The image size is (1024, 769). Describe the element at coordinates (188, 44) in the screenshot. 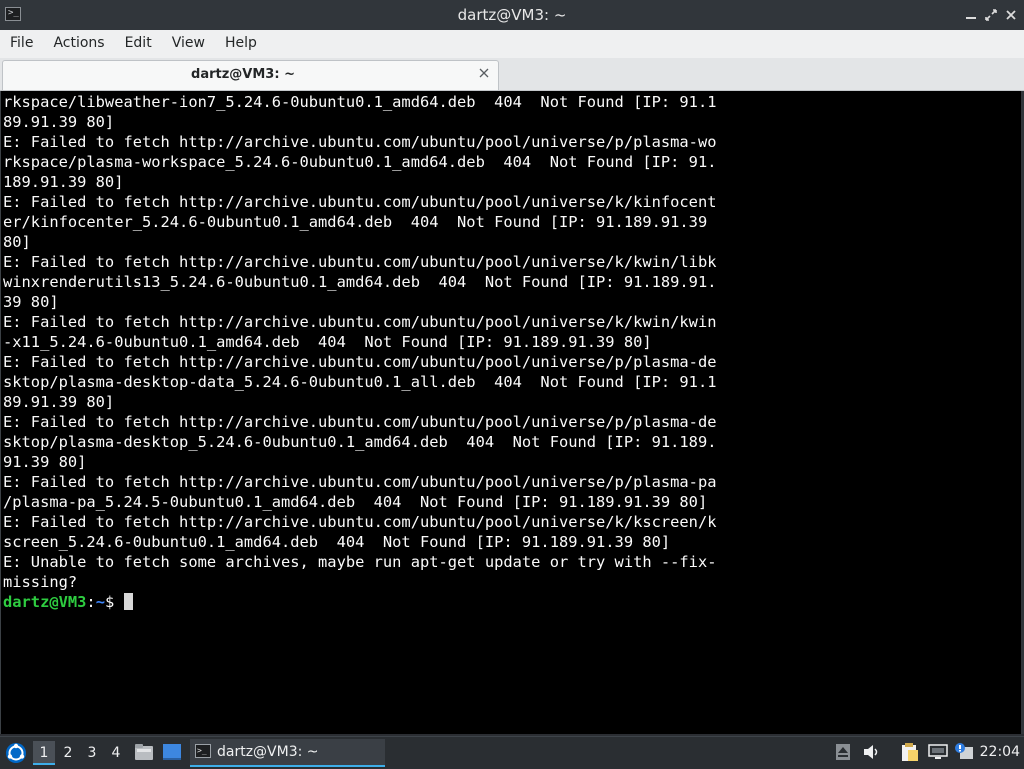

I see `menu-view: View` at that location.